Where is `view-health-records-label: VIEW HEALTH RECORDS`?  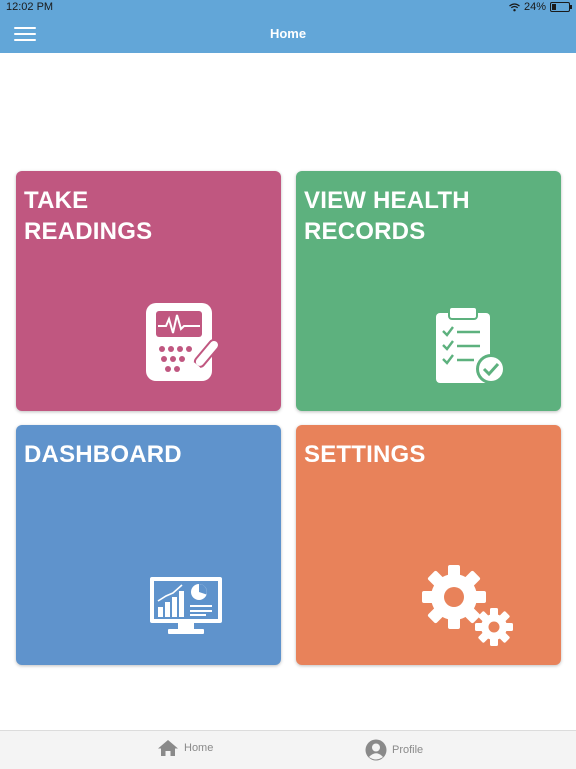 view-health-records-label: VIEW HEALTH RECORDS is located at coordinates (387, 216).